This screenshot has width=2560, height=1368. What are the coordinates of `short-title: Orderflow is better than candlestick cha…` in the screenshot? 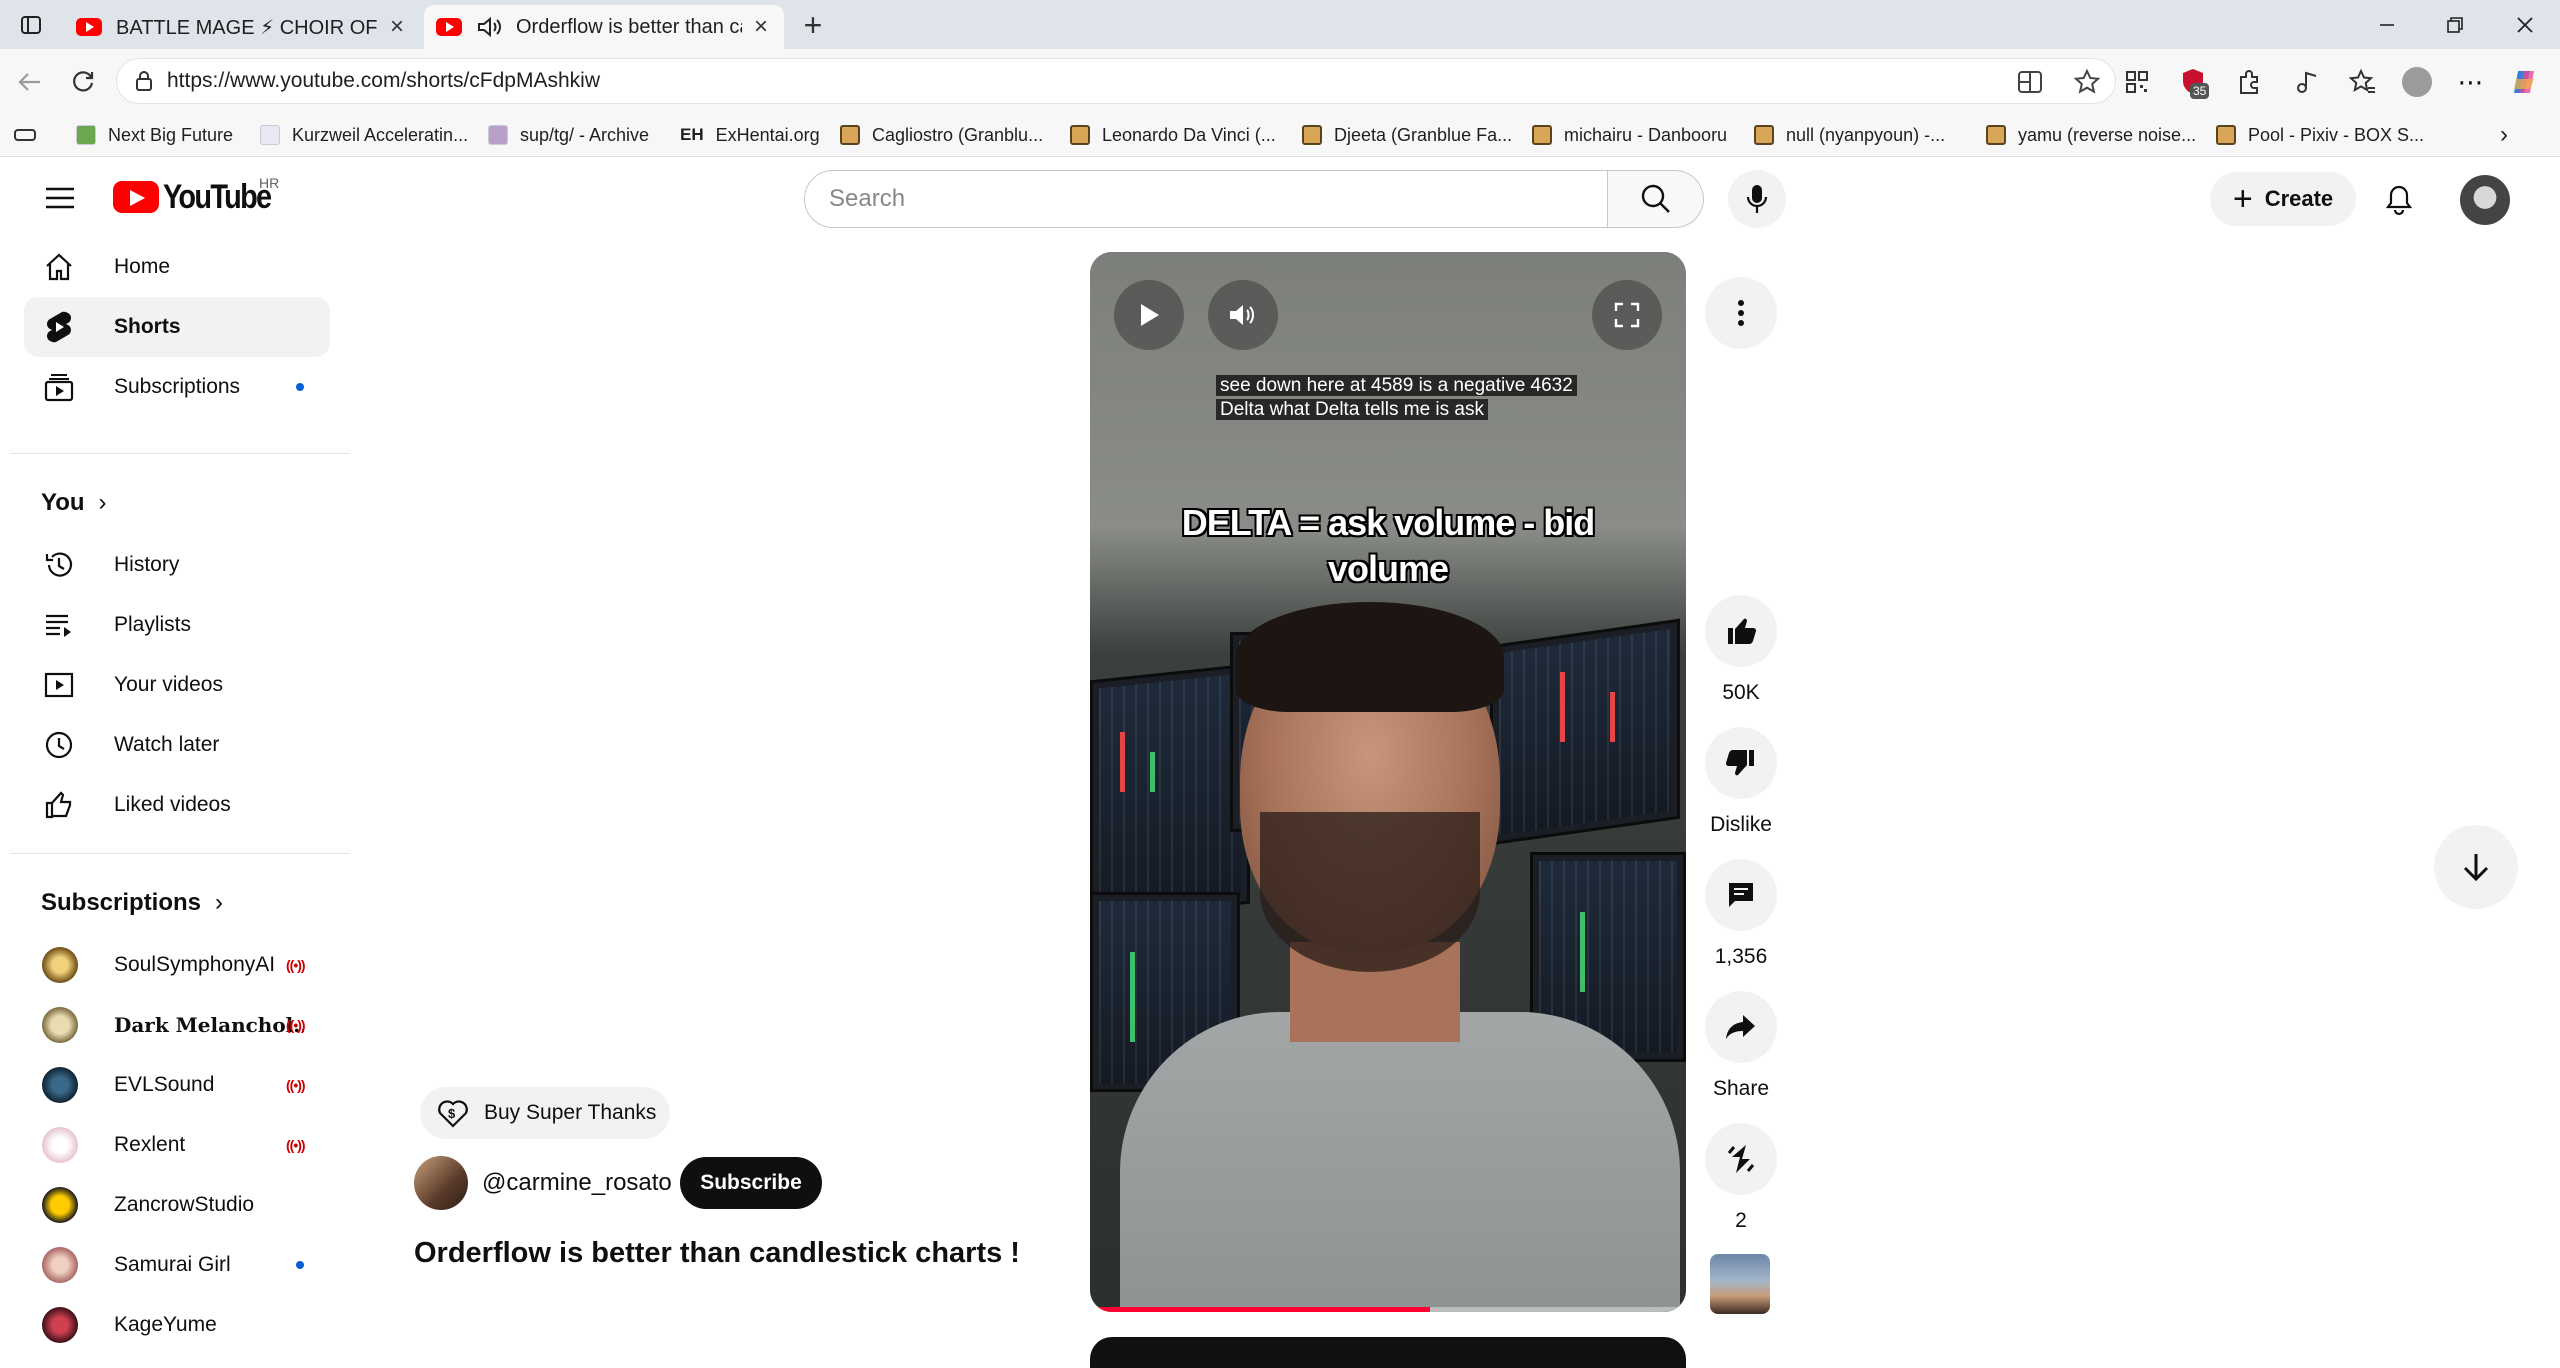 It's located at (717, 1253).